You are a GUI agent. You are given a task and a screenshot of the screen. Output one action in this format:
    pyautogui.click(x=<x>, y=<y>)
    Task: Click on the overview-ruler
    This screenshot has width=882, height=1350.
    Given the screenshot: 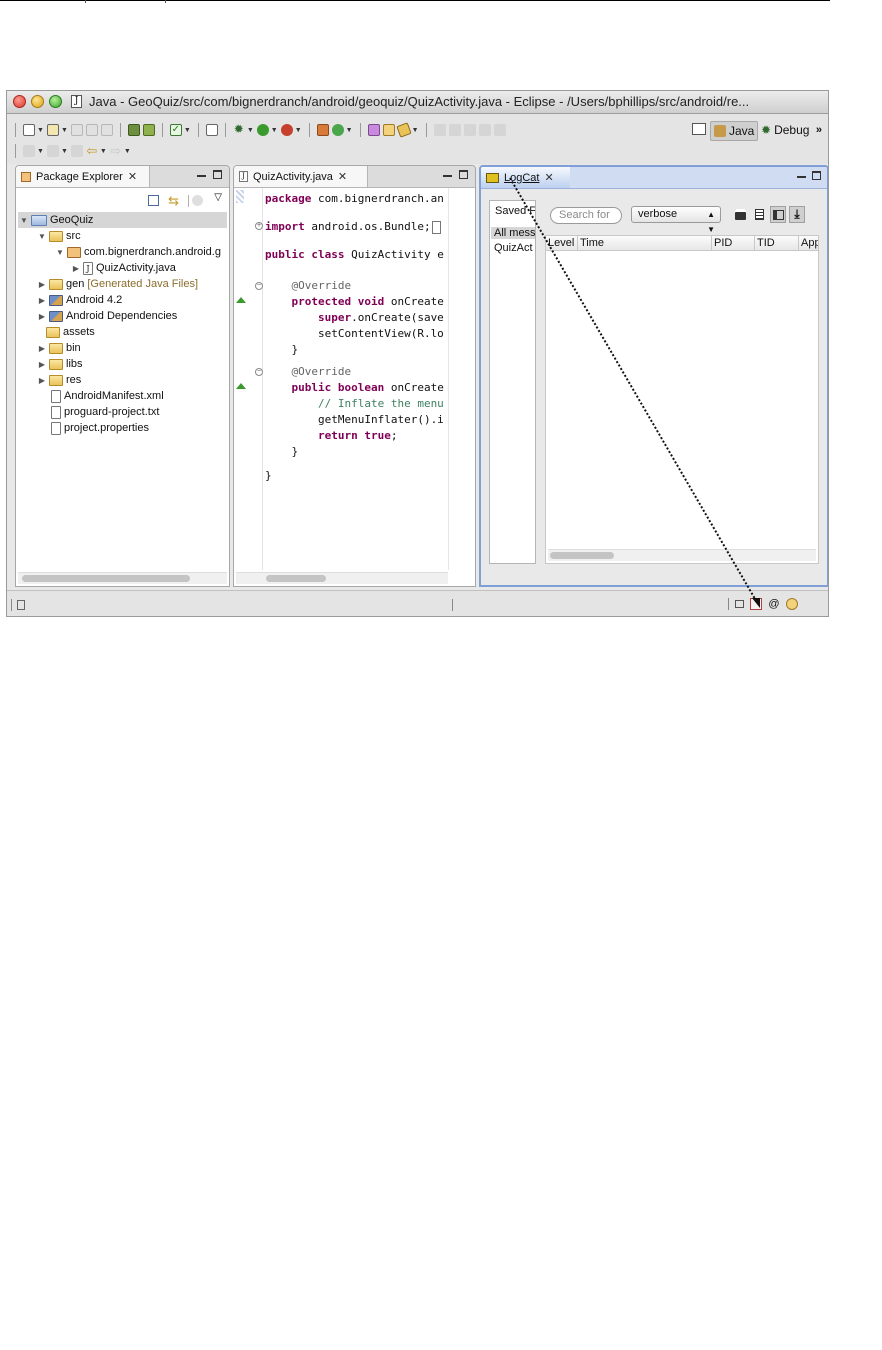 What is the action you would take?
    pyautogui.click(x=461, y=379)
    